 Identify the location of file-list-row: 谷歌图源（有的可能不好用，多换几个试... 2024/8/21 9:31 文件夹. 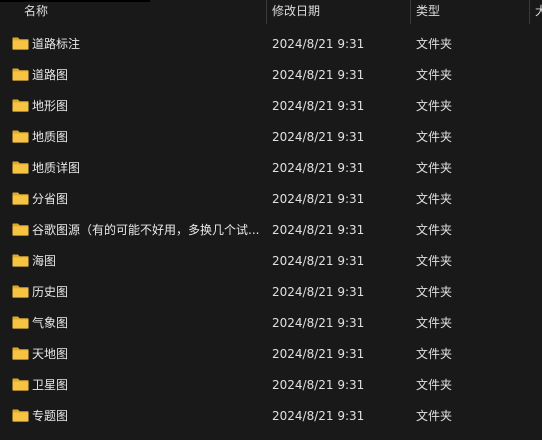
(271, 230).